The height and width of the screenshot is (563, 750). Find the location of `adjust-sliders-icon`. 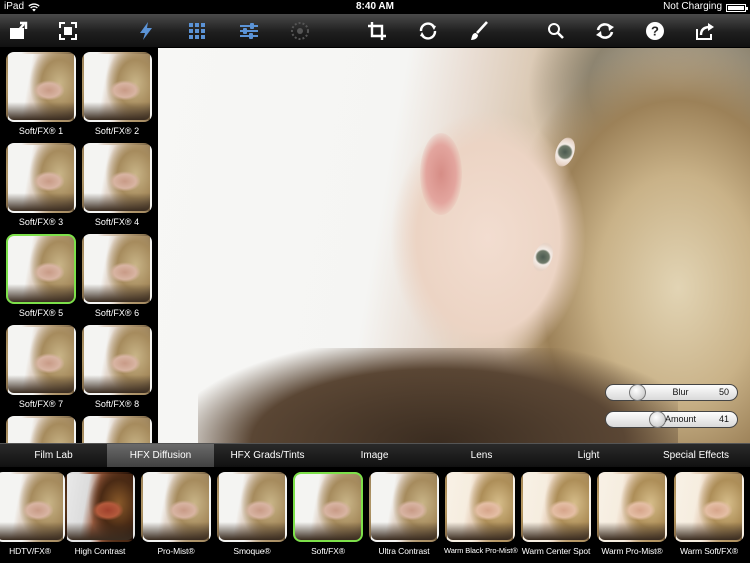

adjust-sliders-icon is located at coordinates (249, 31).